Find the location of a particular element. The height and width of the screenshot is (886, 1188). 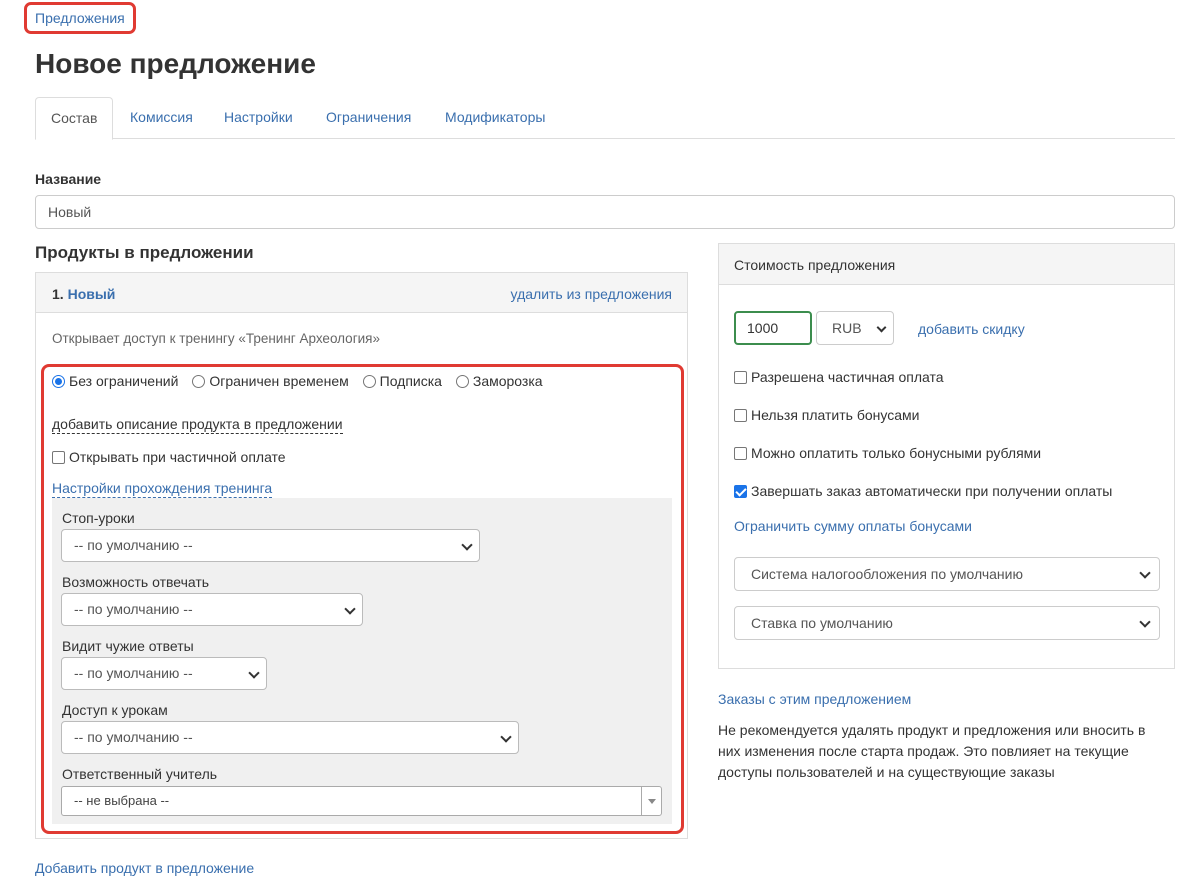

partial-payment-checkbox: Разрешена частичная оплата is located at coordinates (839, 377).